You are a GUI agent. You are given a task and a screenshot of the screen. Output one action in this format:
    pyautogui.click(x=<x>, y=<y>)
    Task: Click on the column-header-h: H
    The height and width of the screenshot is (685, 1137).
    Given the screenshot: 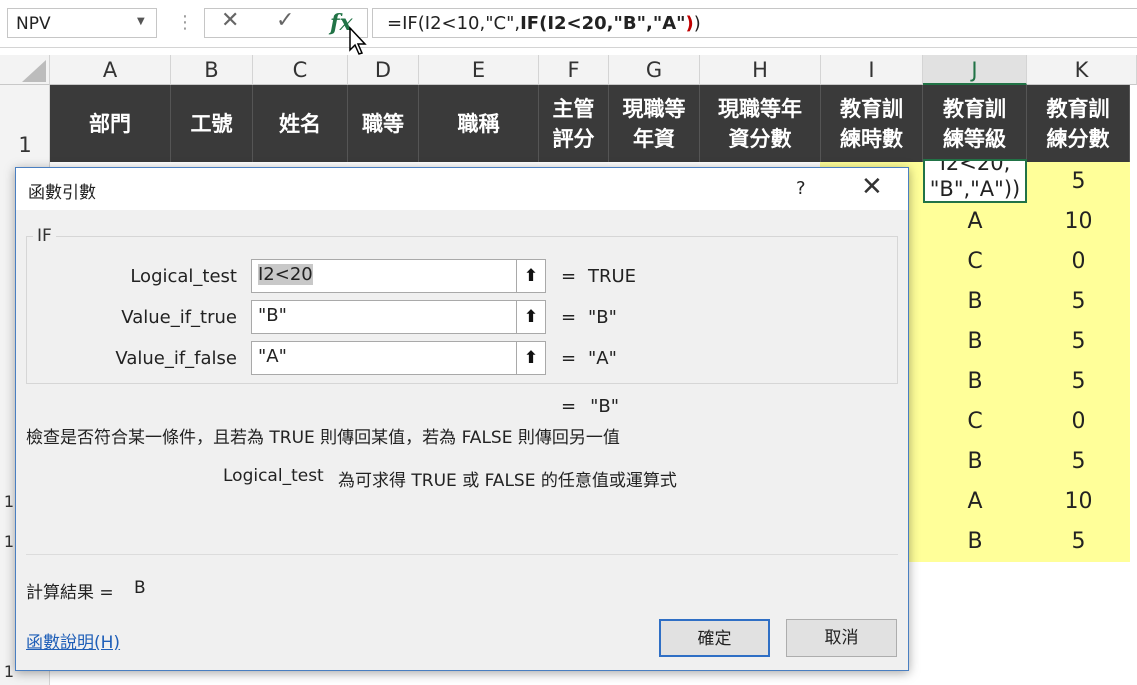 What is the action you would take?
    pyautogui.click(x=760, y=70)
    